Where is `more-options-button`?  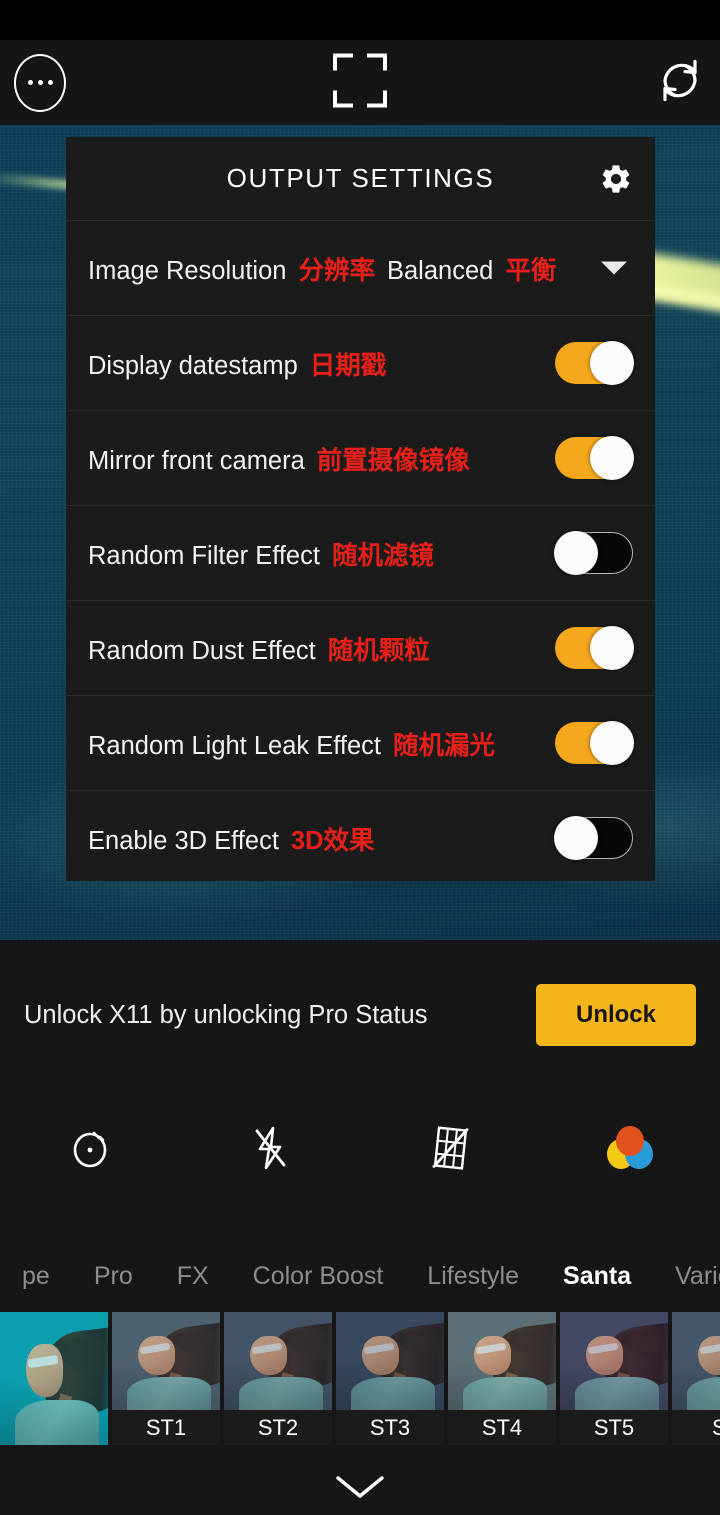
more-options-button is located at coordinates (40, 82).